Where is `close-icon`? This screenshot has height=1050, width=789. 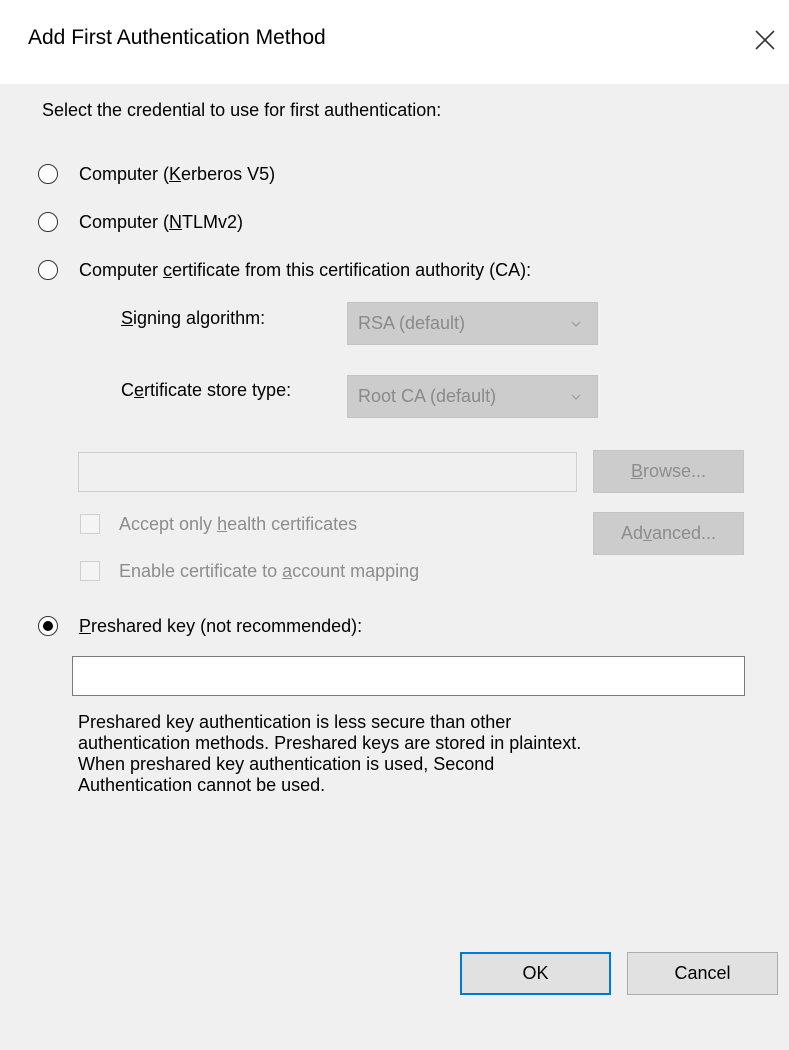 close-icon is located at coordinates (765, 40).